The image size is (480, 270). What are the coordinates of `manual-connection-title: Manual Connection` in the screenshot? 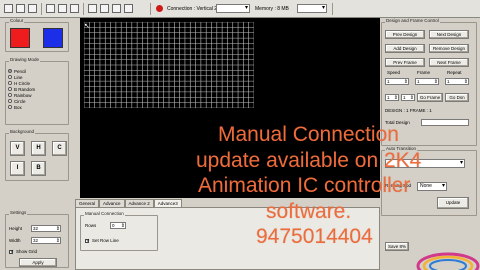 It's located at (104, 213).